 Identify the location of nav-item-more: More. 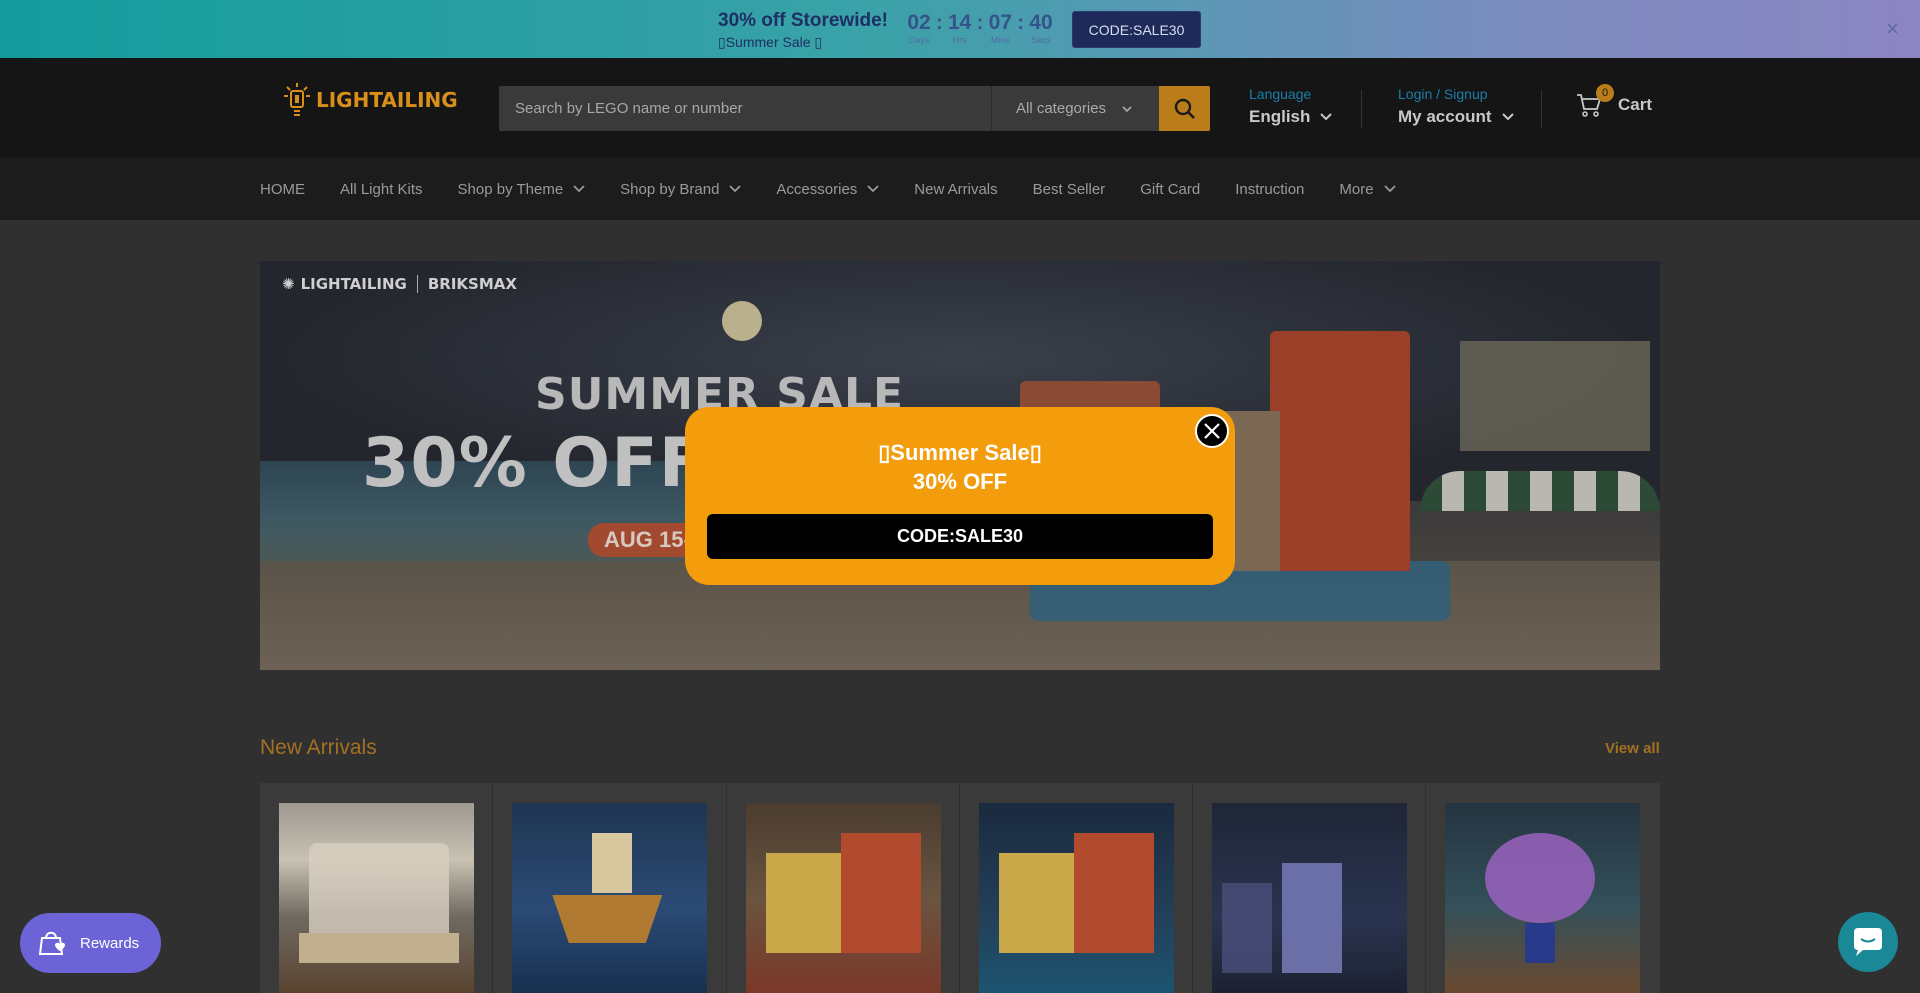
(1367, 189).